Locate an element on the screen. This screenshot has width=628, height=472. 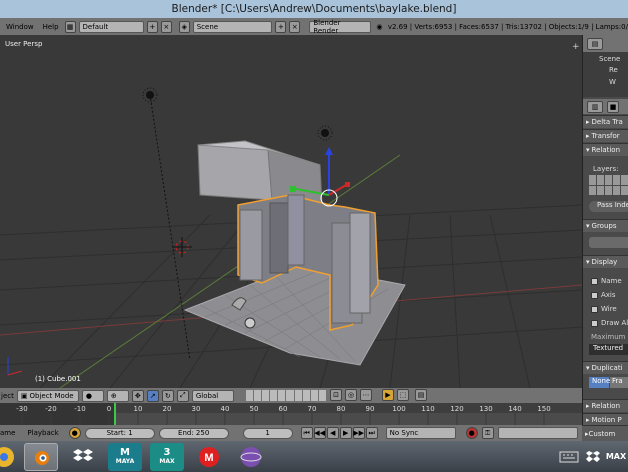
lamp-icon is located at coordinates (150, 95).